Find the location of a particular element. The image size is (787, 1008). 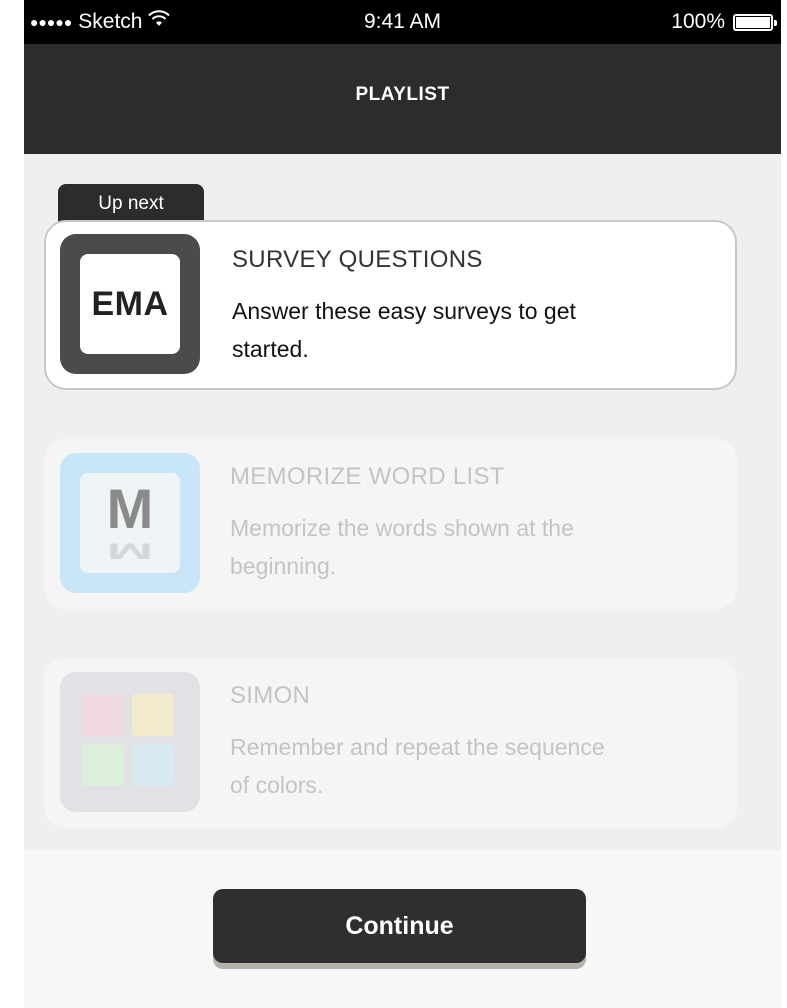

simon-icon is located at coordinates (130, 742).